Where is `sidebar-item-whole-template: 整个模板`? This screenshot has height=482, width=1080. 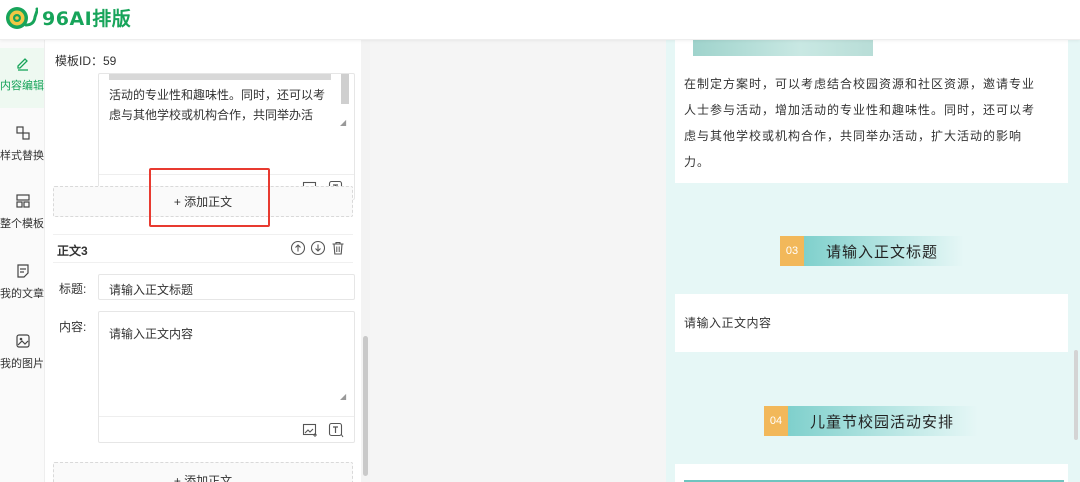 sidebar-item-whole-template: 整个模板 is located at coordinates (22, 216).